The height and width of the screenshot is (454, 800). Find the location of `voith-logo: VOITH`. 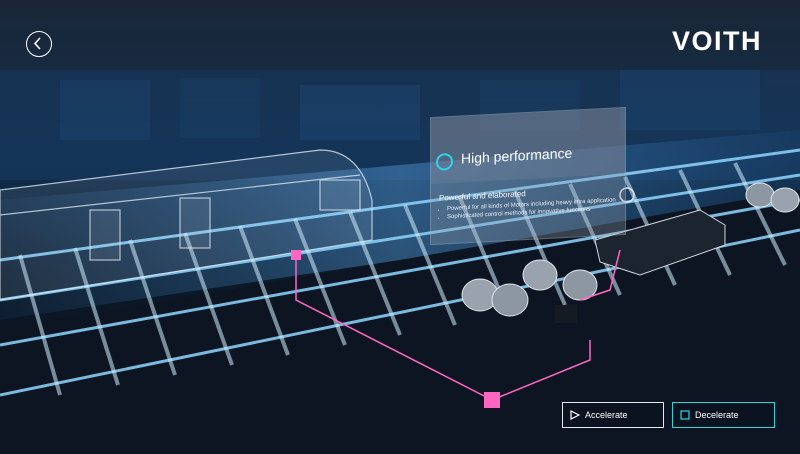

voith-logo: VOITH is located at coordinates (717, 41).